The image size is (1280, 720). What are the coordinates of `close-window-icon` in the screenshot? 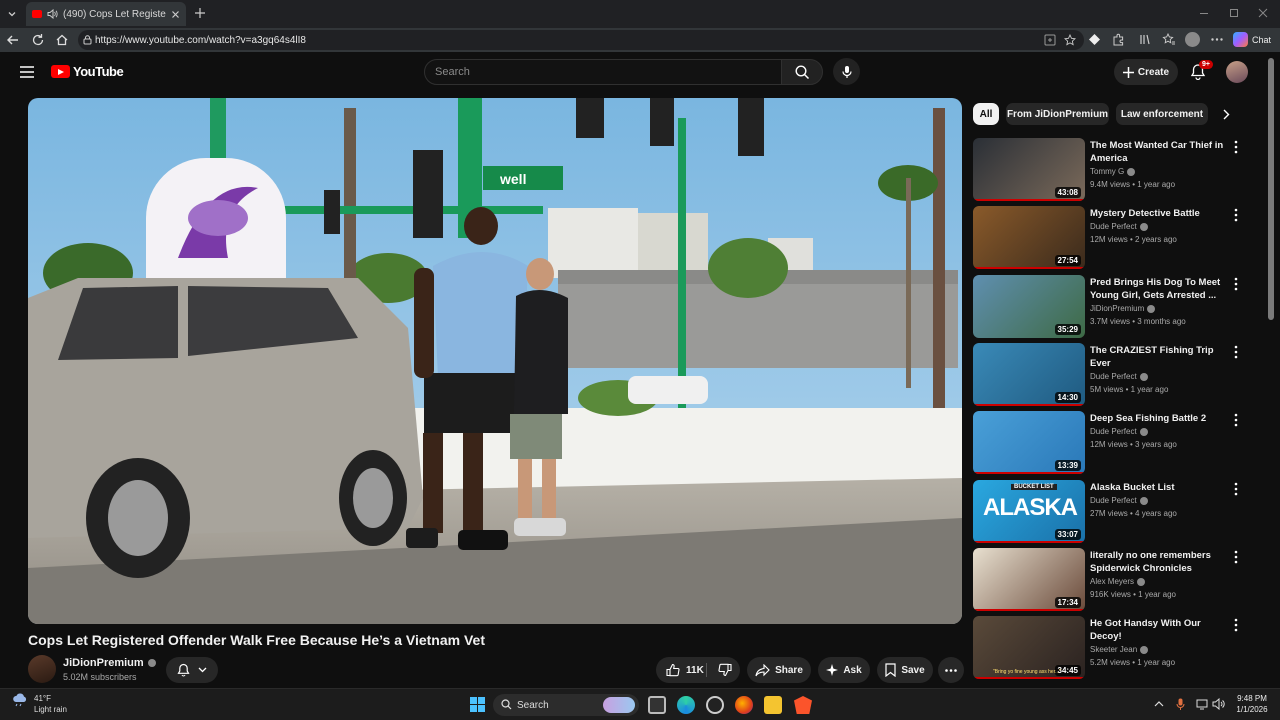 It's located at (1263, 13).